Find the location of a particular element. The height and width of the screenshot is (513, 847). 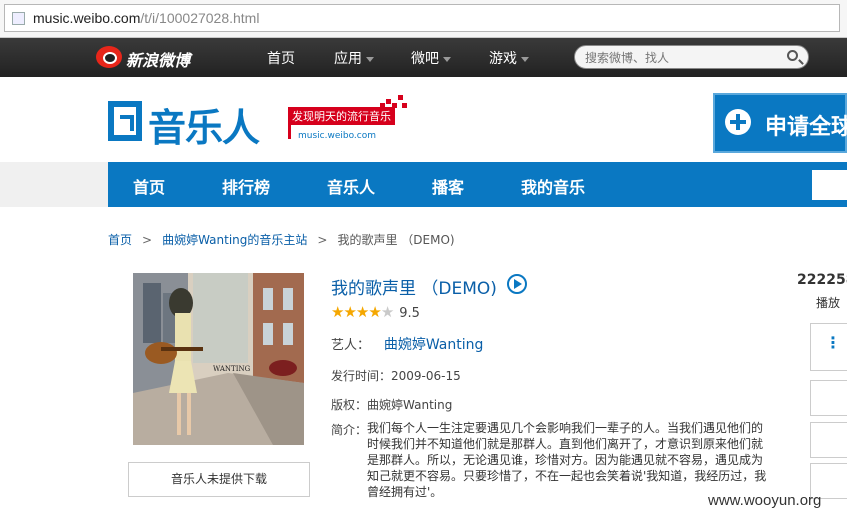

main-nav: 首页 排行榜 音乐人 播客 我的音乐 is located at coordinates (477, 184).